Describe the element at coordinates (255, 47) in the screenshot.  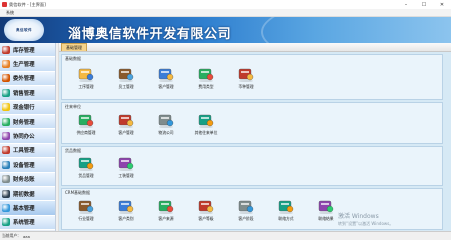
I see `tab-strip: 基础管理` at that location.